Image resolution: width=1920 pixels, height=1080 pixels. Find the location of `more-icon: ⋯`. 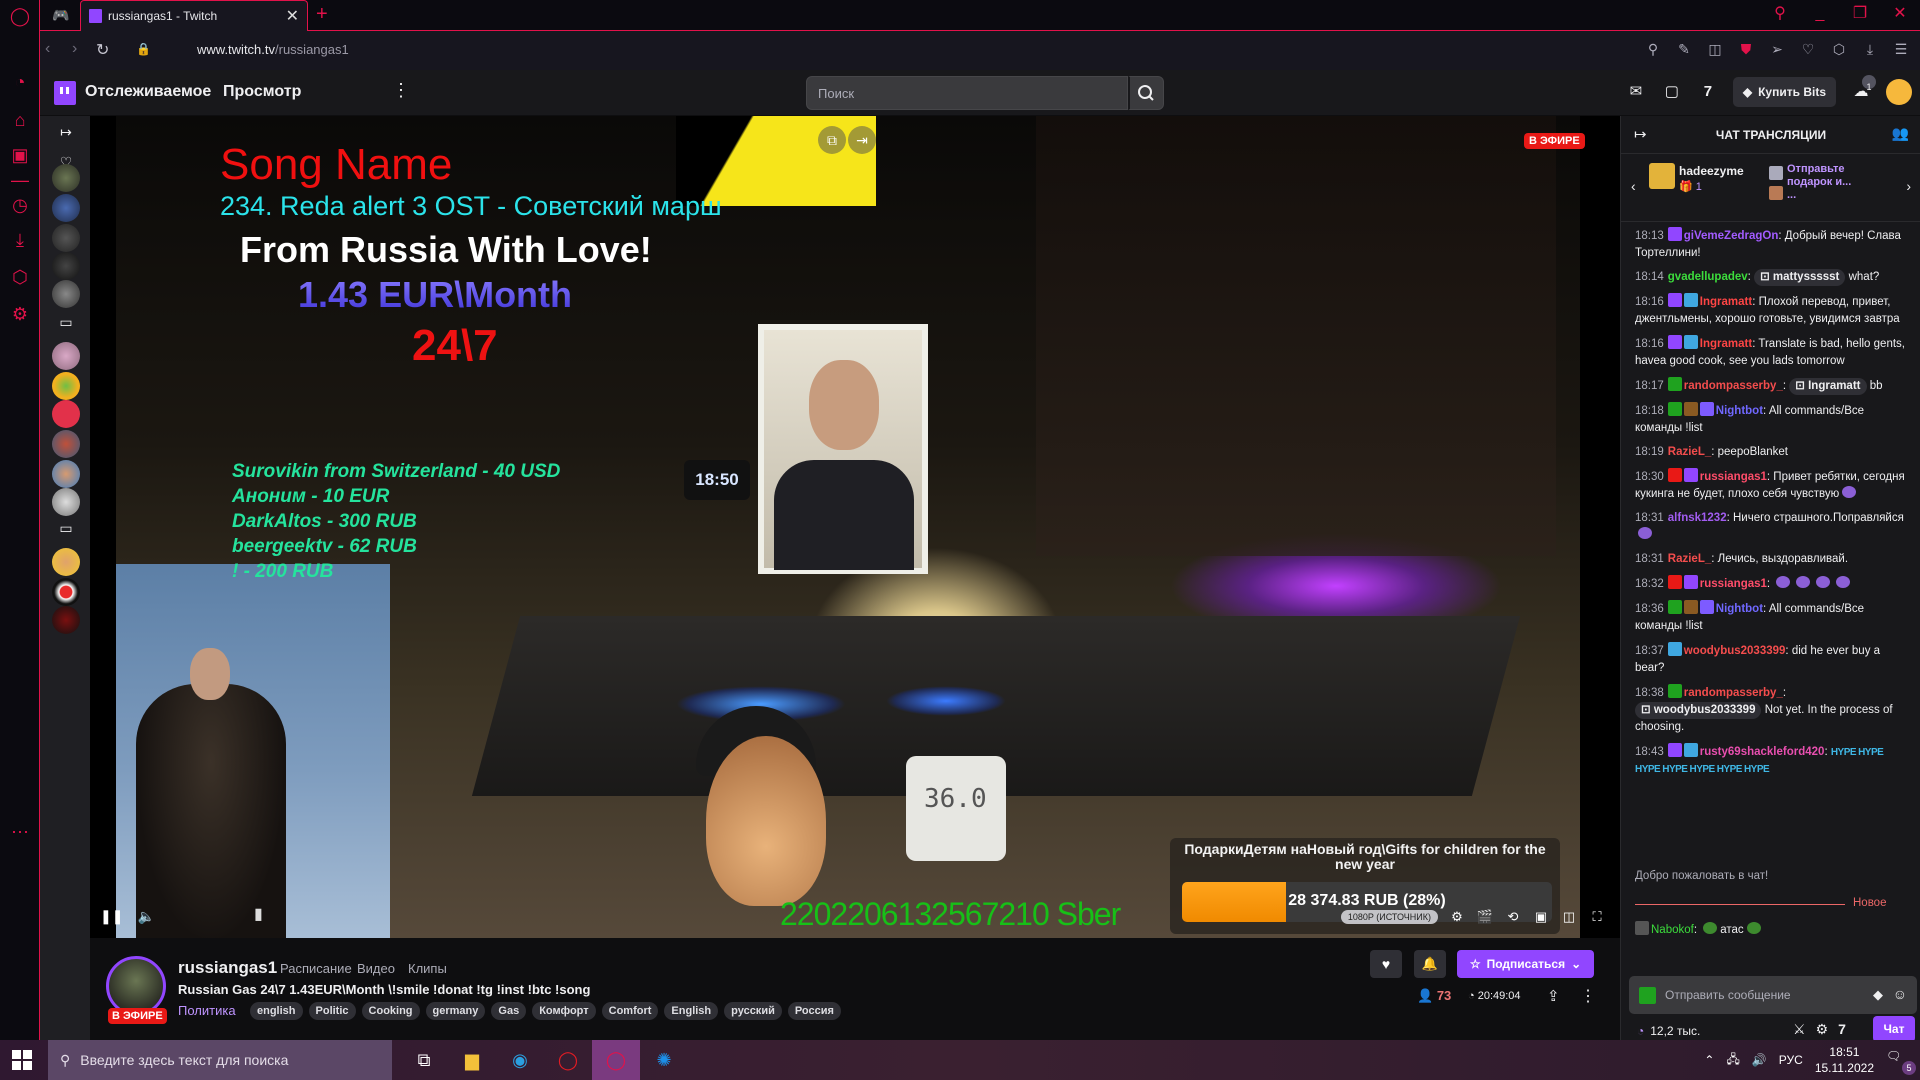

more-icon: ⋯ is located at coordinates (20, 832).